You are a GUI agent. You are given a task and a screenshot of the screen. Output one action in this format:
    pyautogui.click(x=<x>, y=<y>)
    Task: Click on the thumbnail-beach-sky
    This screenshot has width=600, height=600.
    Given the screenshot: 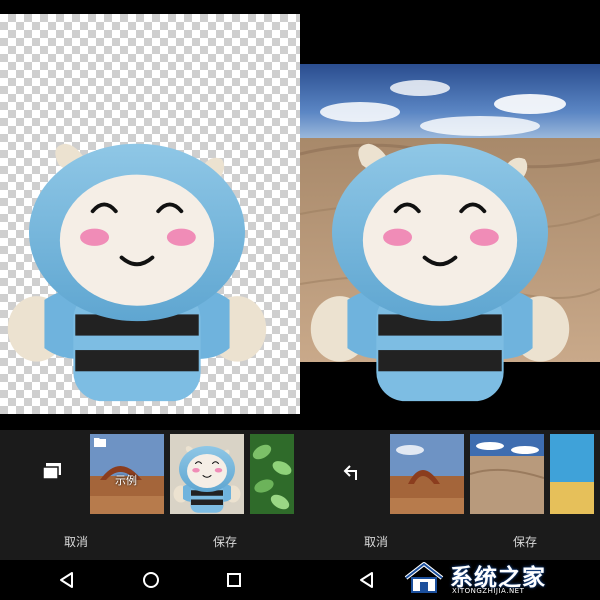 What is the action you would take?
    pyautogui.click(x=572, y=474)
    